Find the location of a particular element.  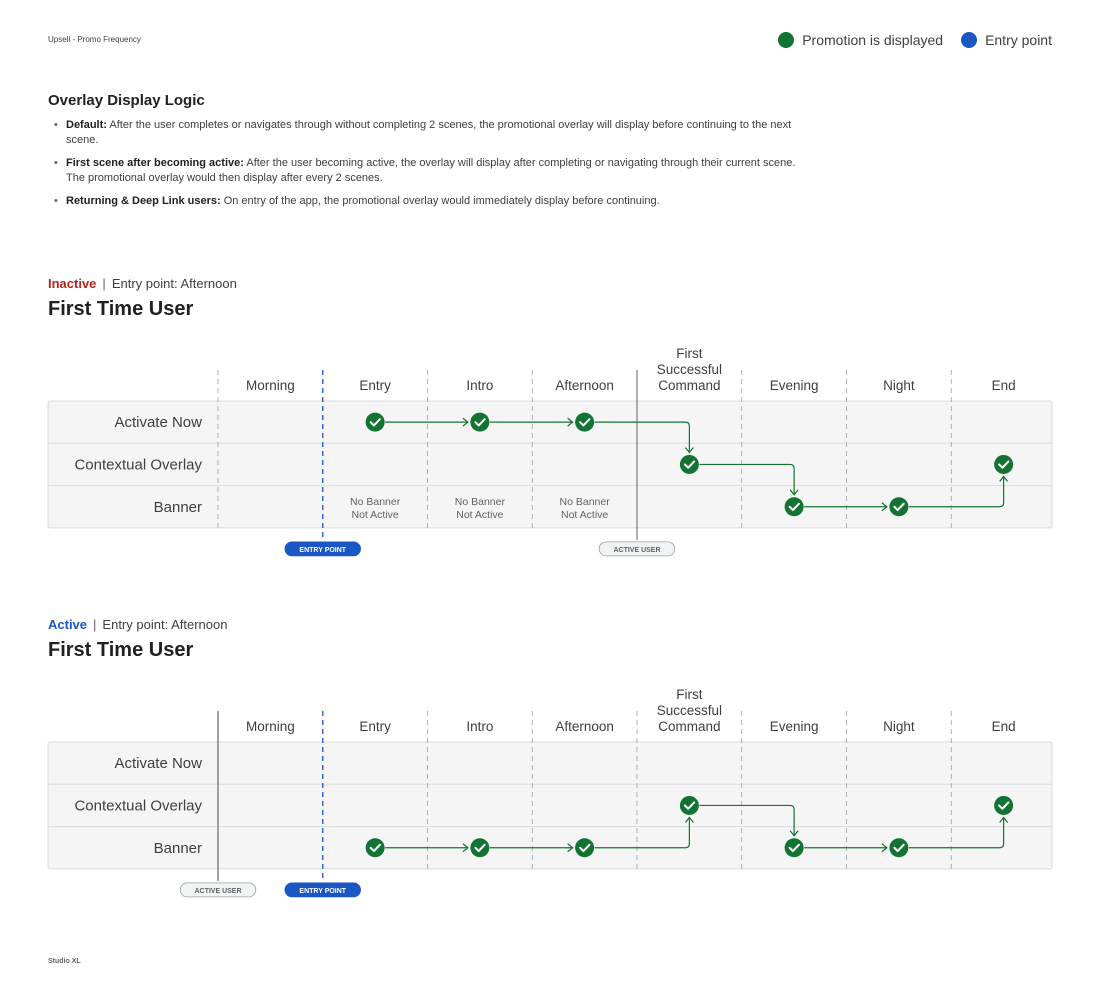

logic-title: Overlay Display Logic is located at coordinates (126, 100).